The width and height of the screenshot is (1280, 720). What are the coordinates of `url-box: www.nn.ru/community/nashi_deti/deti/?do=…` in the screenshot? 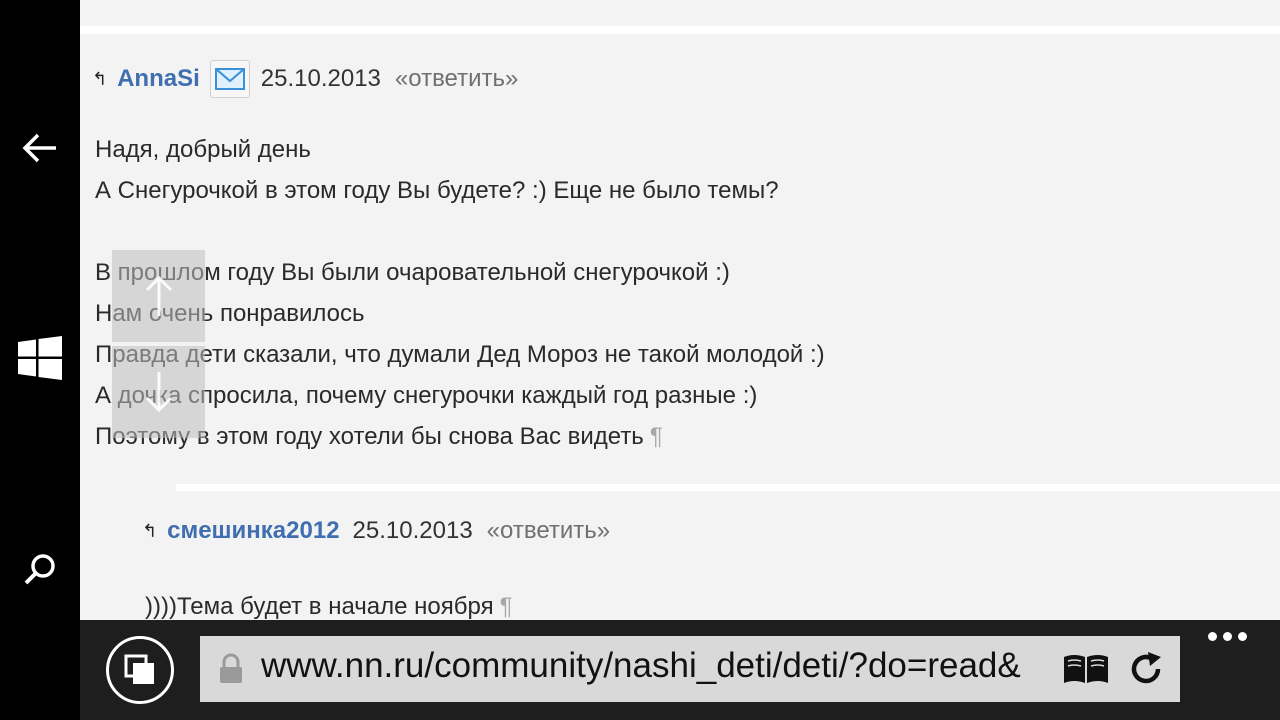 It's located at (690, 669).